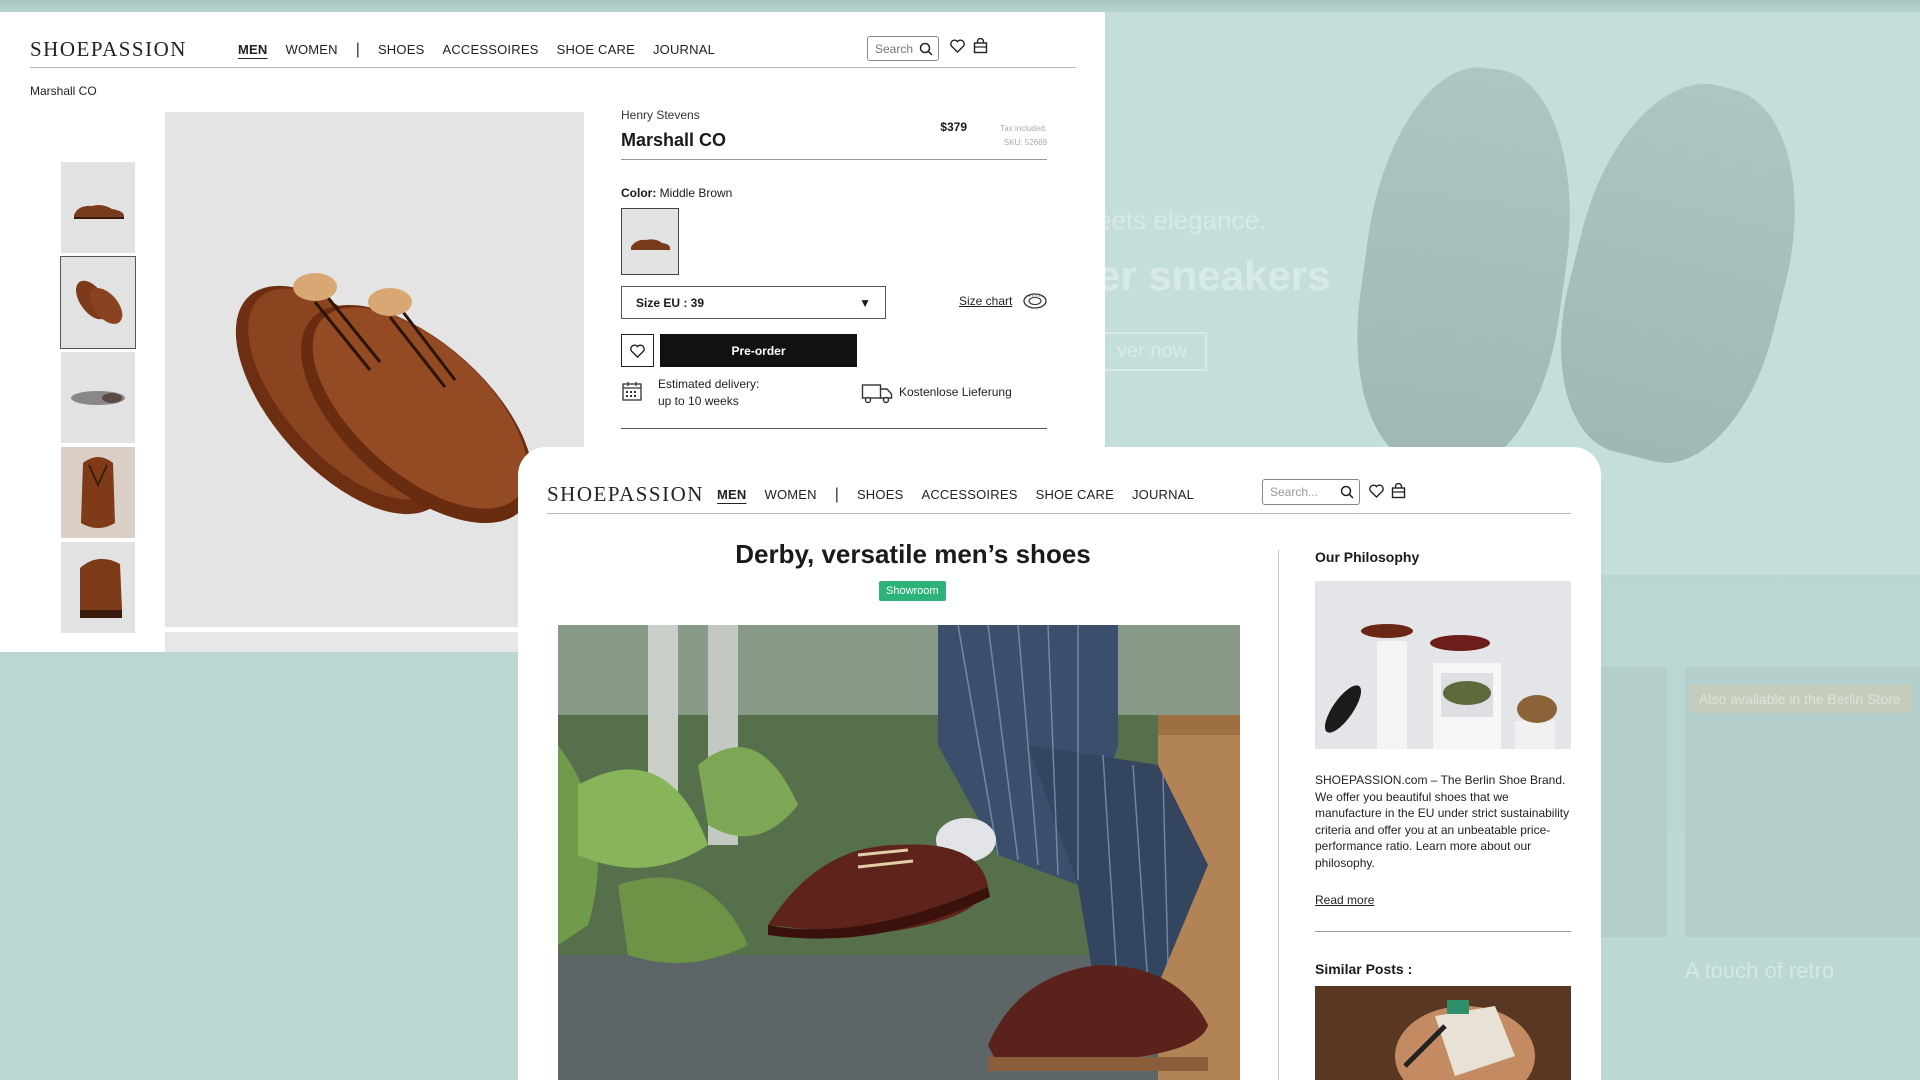 This screenshot has height=1080, width=1920. I want to click on philosophy-image, so click(1443, 665).